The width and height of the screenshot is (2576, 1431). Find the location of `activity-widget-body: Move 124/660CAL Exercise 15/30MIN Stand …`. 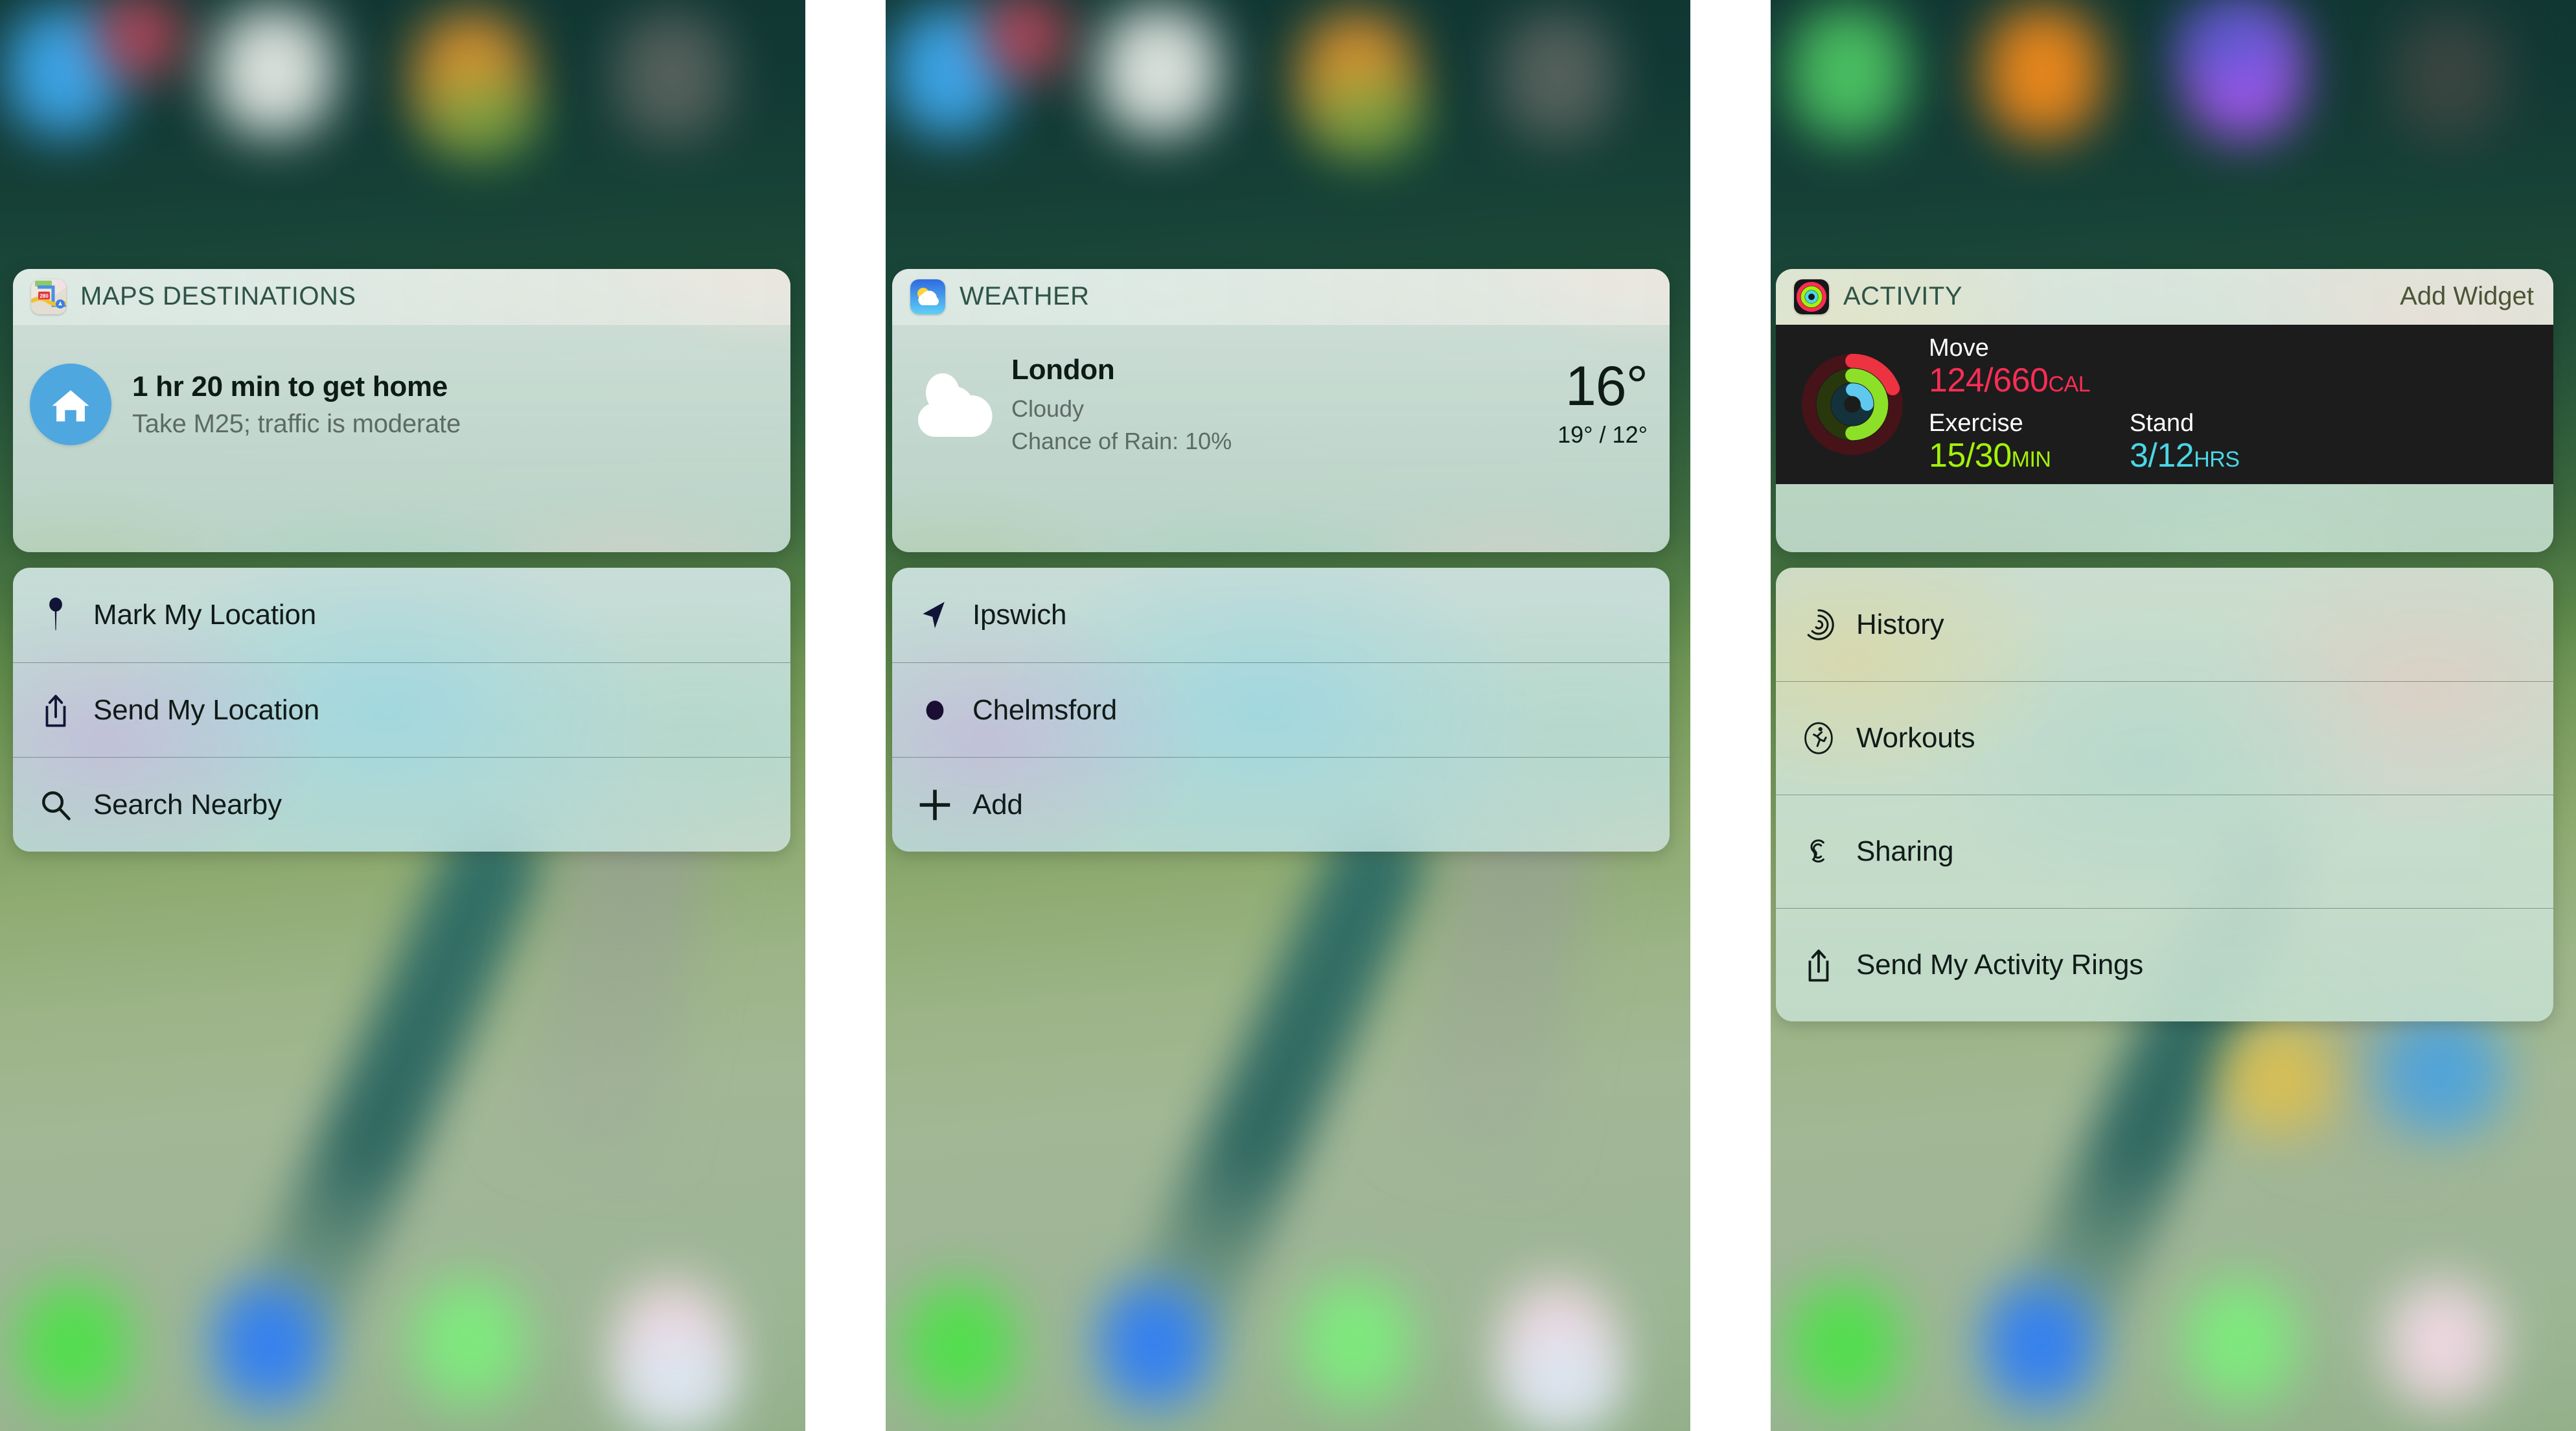

activity-widget-body: Move 124/660CAL Exercise 15/30MIN Stand … is located at coordinates (2164, 404).